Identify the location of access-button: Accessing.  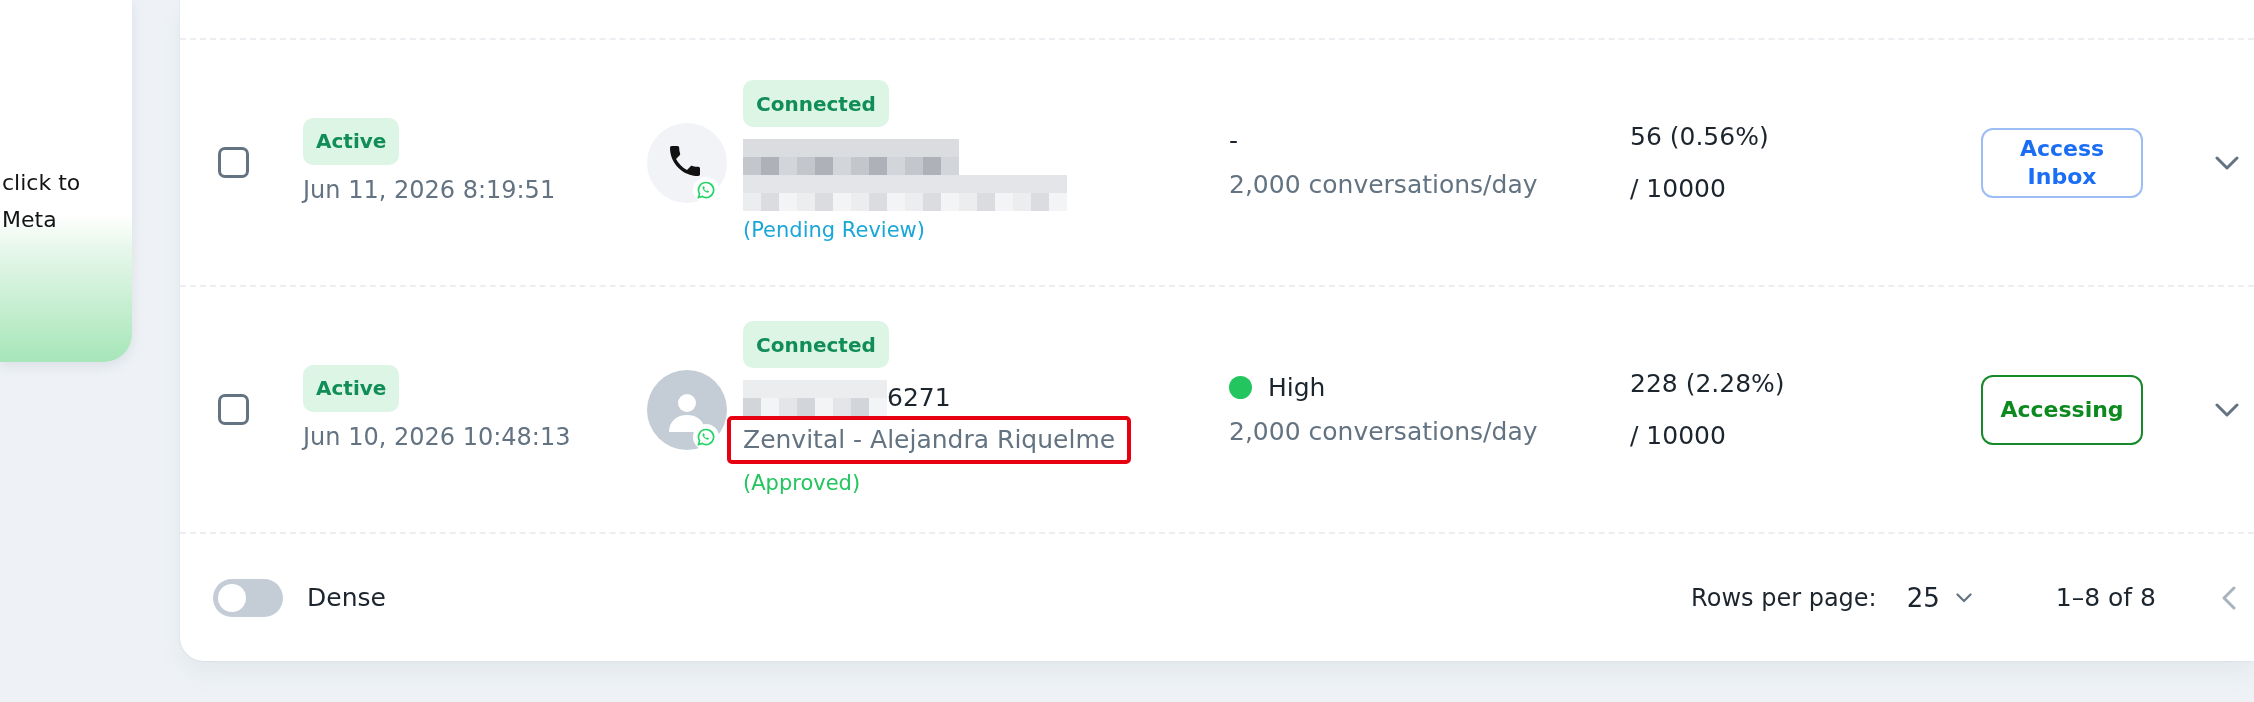
(2062, 409).